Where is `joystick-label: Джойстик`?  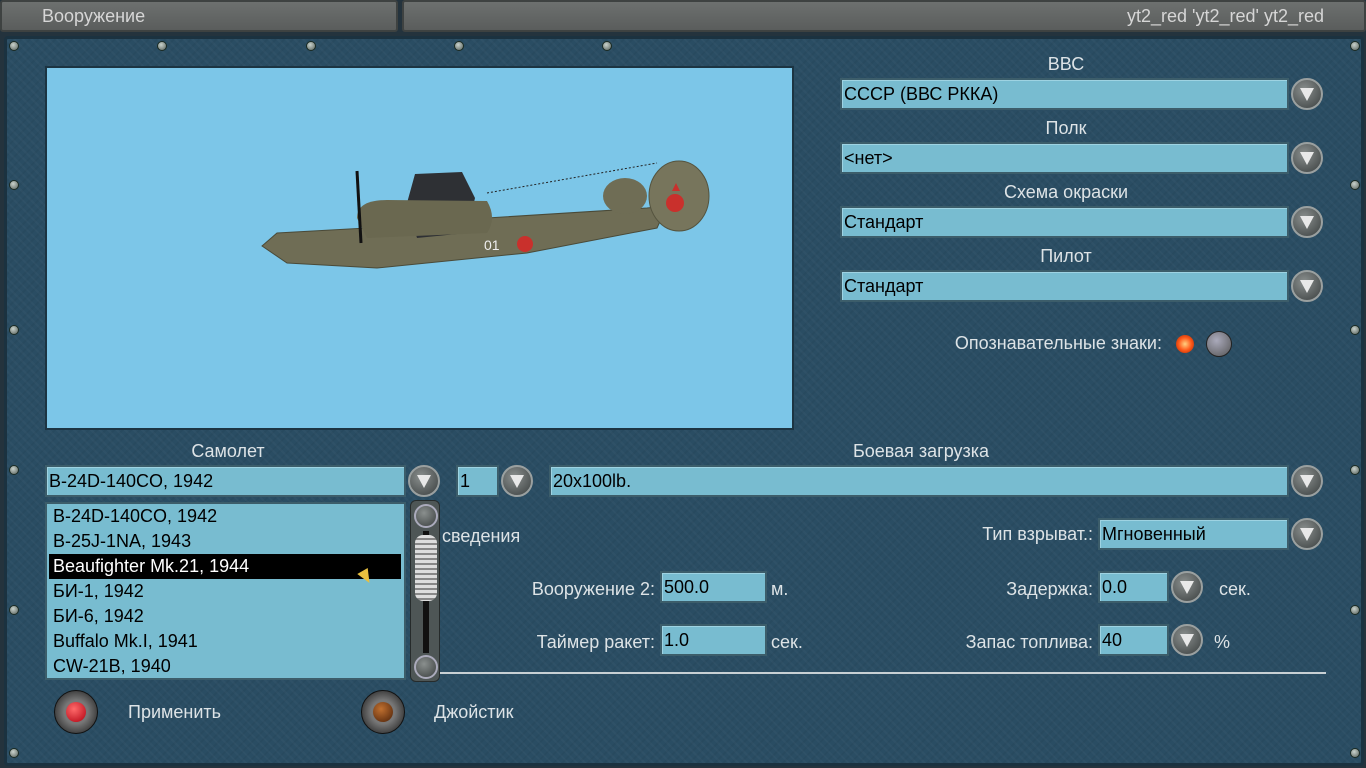
joystick-label: Джойстик is located at coordinates (473, 712).